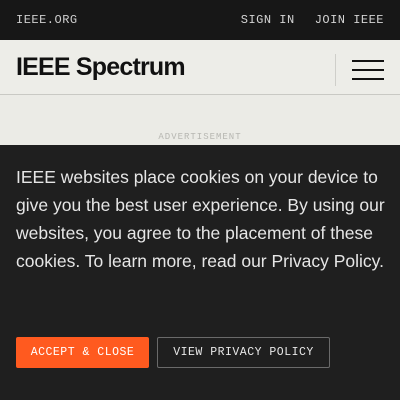  Describe the element at coordinates (200, 137) in the screenshot. I see `advertisement-label: ADVERTISEMENT` at that location.